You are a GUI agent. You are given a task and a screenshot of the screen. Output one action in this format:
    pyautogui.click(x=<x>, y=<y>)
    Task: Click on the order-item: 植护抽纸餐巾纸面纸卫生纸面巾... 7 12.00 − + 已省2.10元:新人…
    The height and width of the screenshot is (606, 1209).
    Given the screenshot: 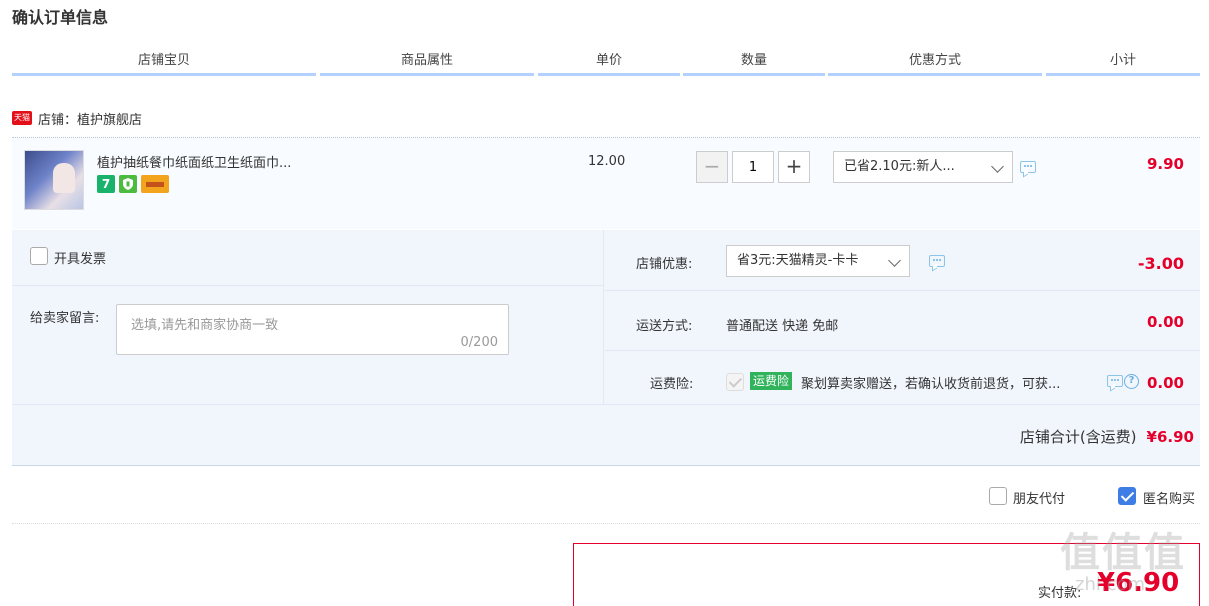 What is the action you would take?
    pyautogui.click(x=606, y=183)
    